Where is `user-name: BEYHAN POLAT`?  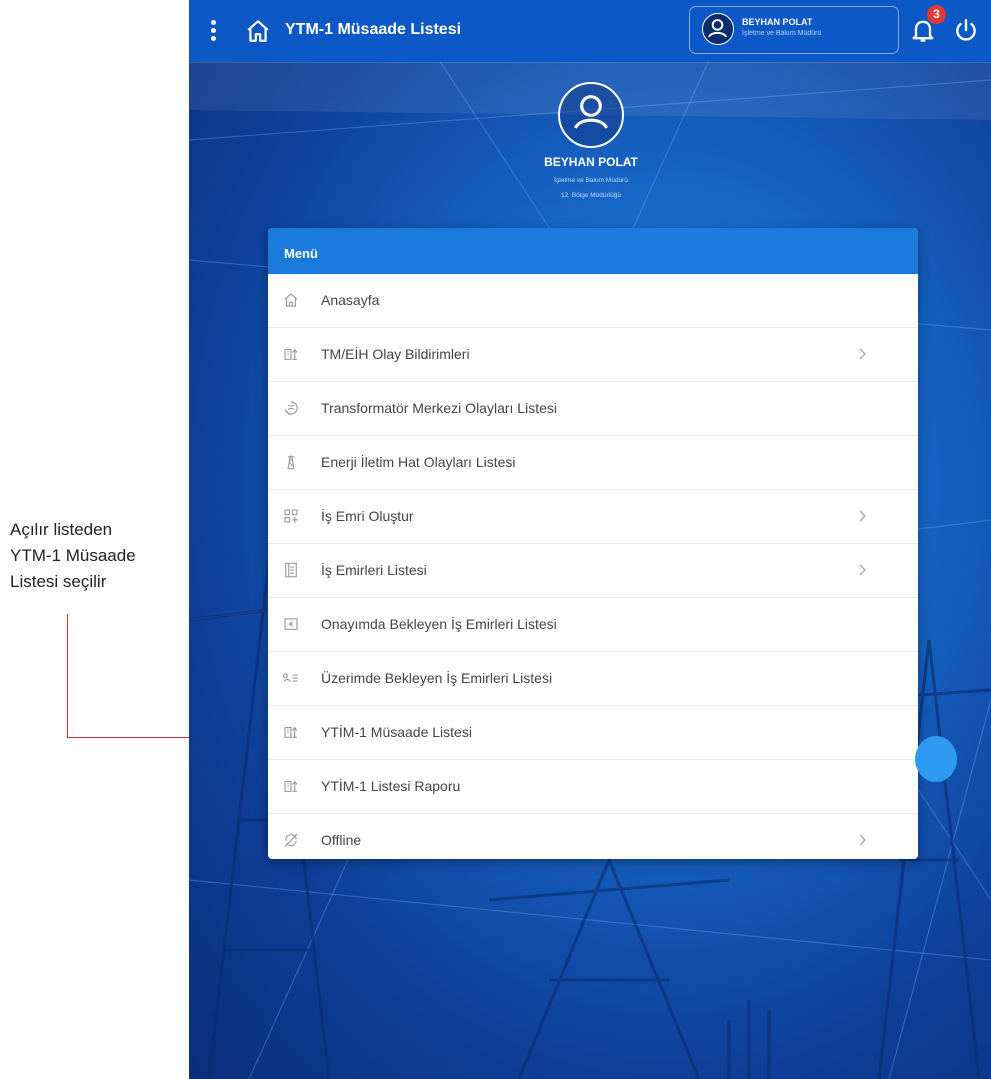 user-name: BEYHAN POLAT is located at coordinates (777, 22).